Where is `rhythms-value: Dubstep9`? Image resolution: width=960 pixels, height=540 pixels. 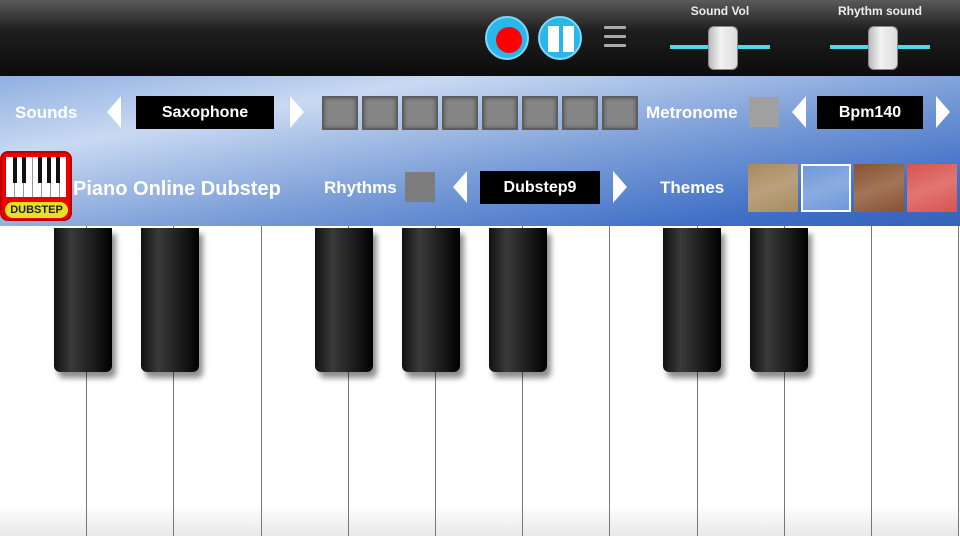
rhythms-value: Dubstep9 is located at coordinates (540, 187).